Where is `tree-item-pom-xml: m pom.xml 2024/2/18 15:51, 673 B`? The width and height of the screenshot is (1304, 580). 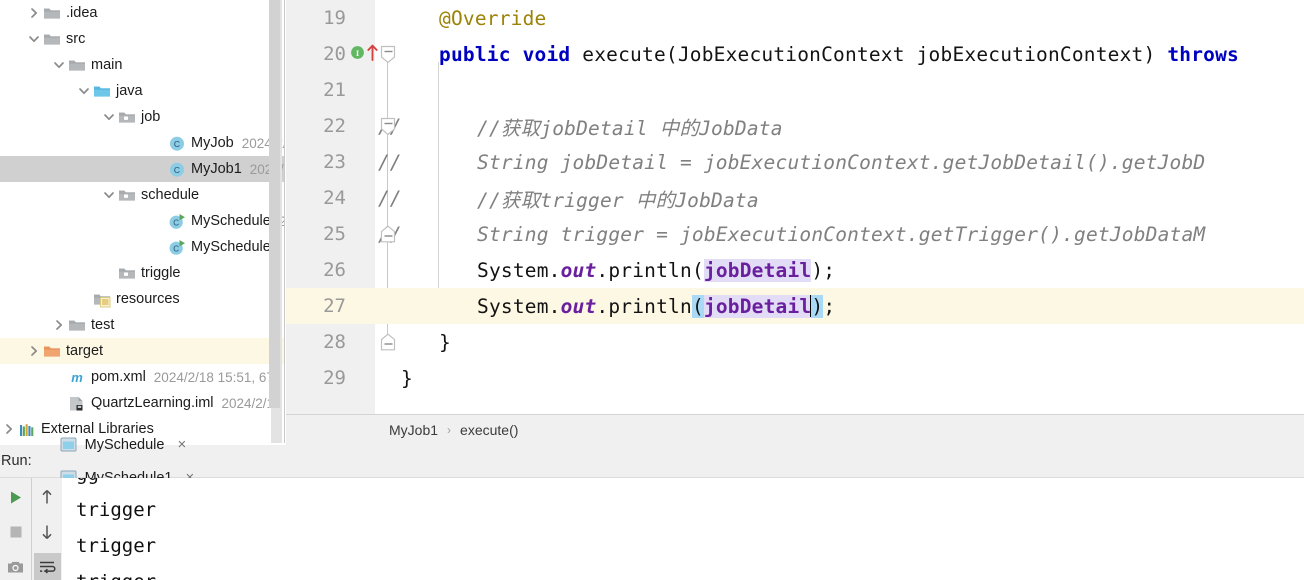
tree-item-pom-xml: m pom.xml 2024/2/18 15:51, 673 B is located at coordinates (142, 377).